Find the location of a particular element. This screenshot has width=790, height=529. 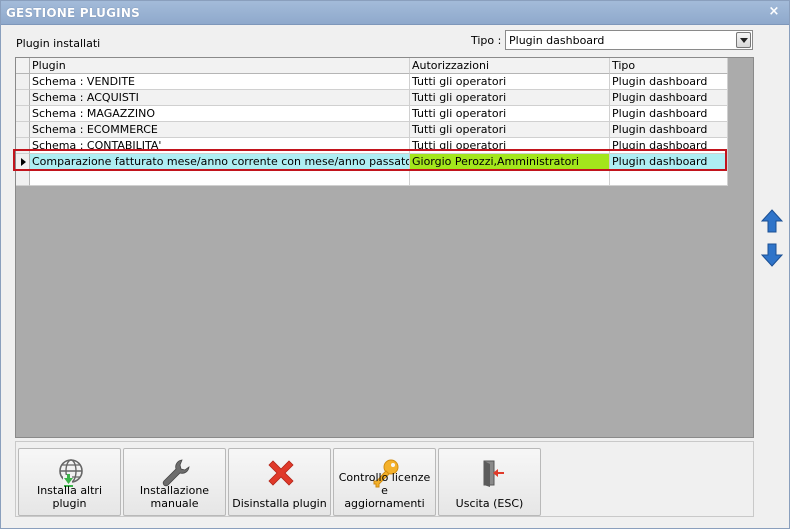

manual-install-label: Installazione manuale is located at coordinates (174, 497).